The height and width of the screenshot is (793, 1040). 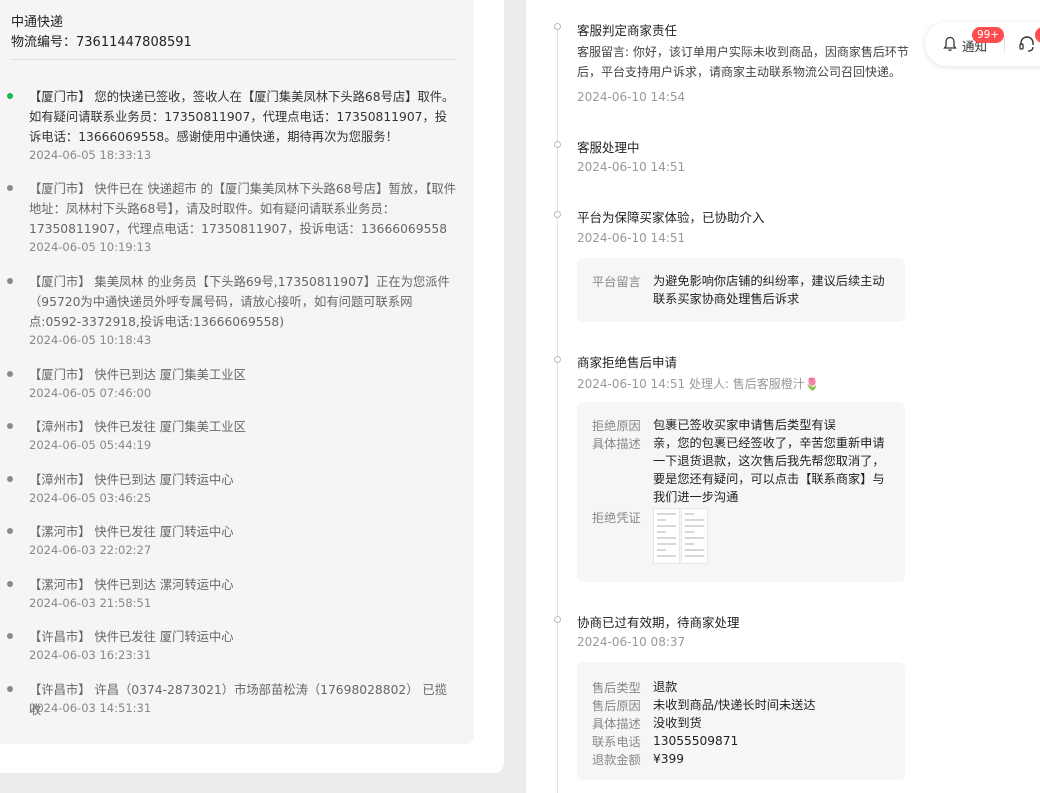 What do you see at coordinates (769, 290) in the screenshot?
I see `detail-value: 为避免影响你店铺的纠纷率，建议后续主动联系买家协商处理售后诉求` at bounding box center [769, 290].